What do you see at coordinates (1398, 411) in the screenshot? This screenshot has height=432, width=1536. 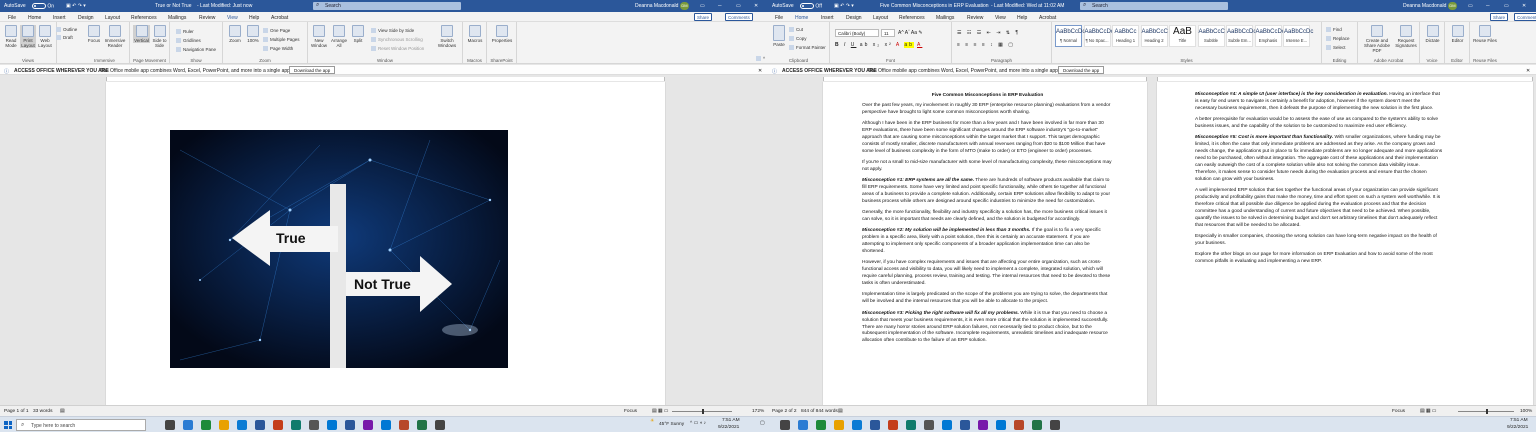 I see `focus-mode-button: Focus` at bounding box center [1398, 411].